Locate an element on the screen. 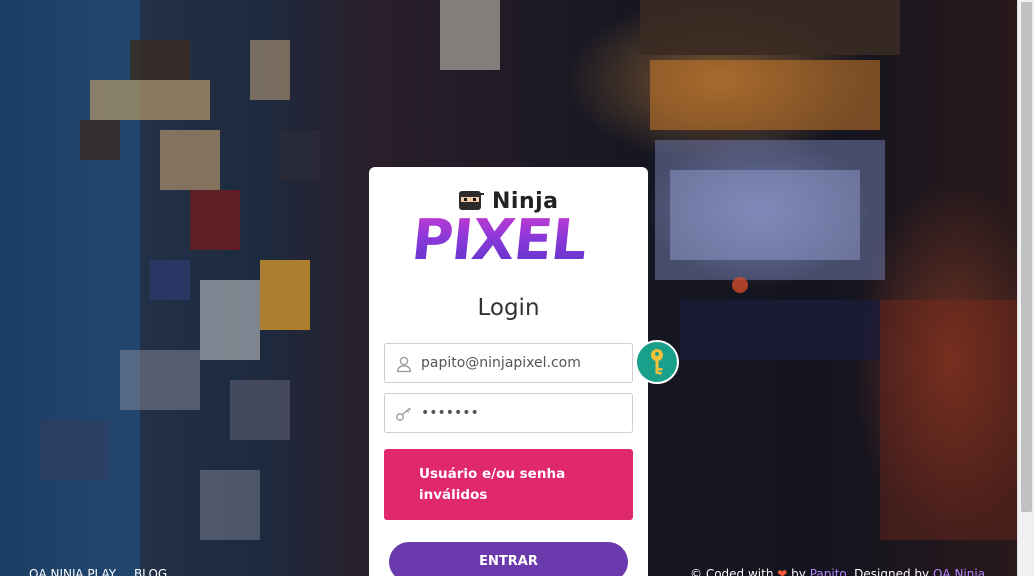 The height and width of the screenshot is (576, 1034). error-alert: Usuário e/ou senha inválidos is located at coordinates (508, 484).